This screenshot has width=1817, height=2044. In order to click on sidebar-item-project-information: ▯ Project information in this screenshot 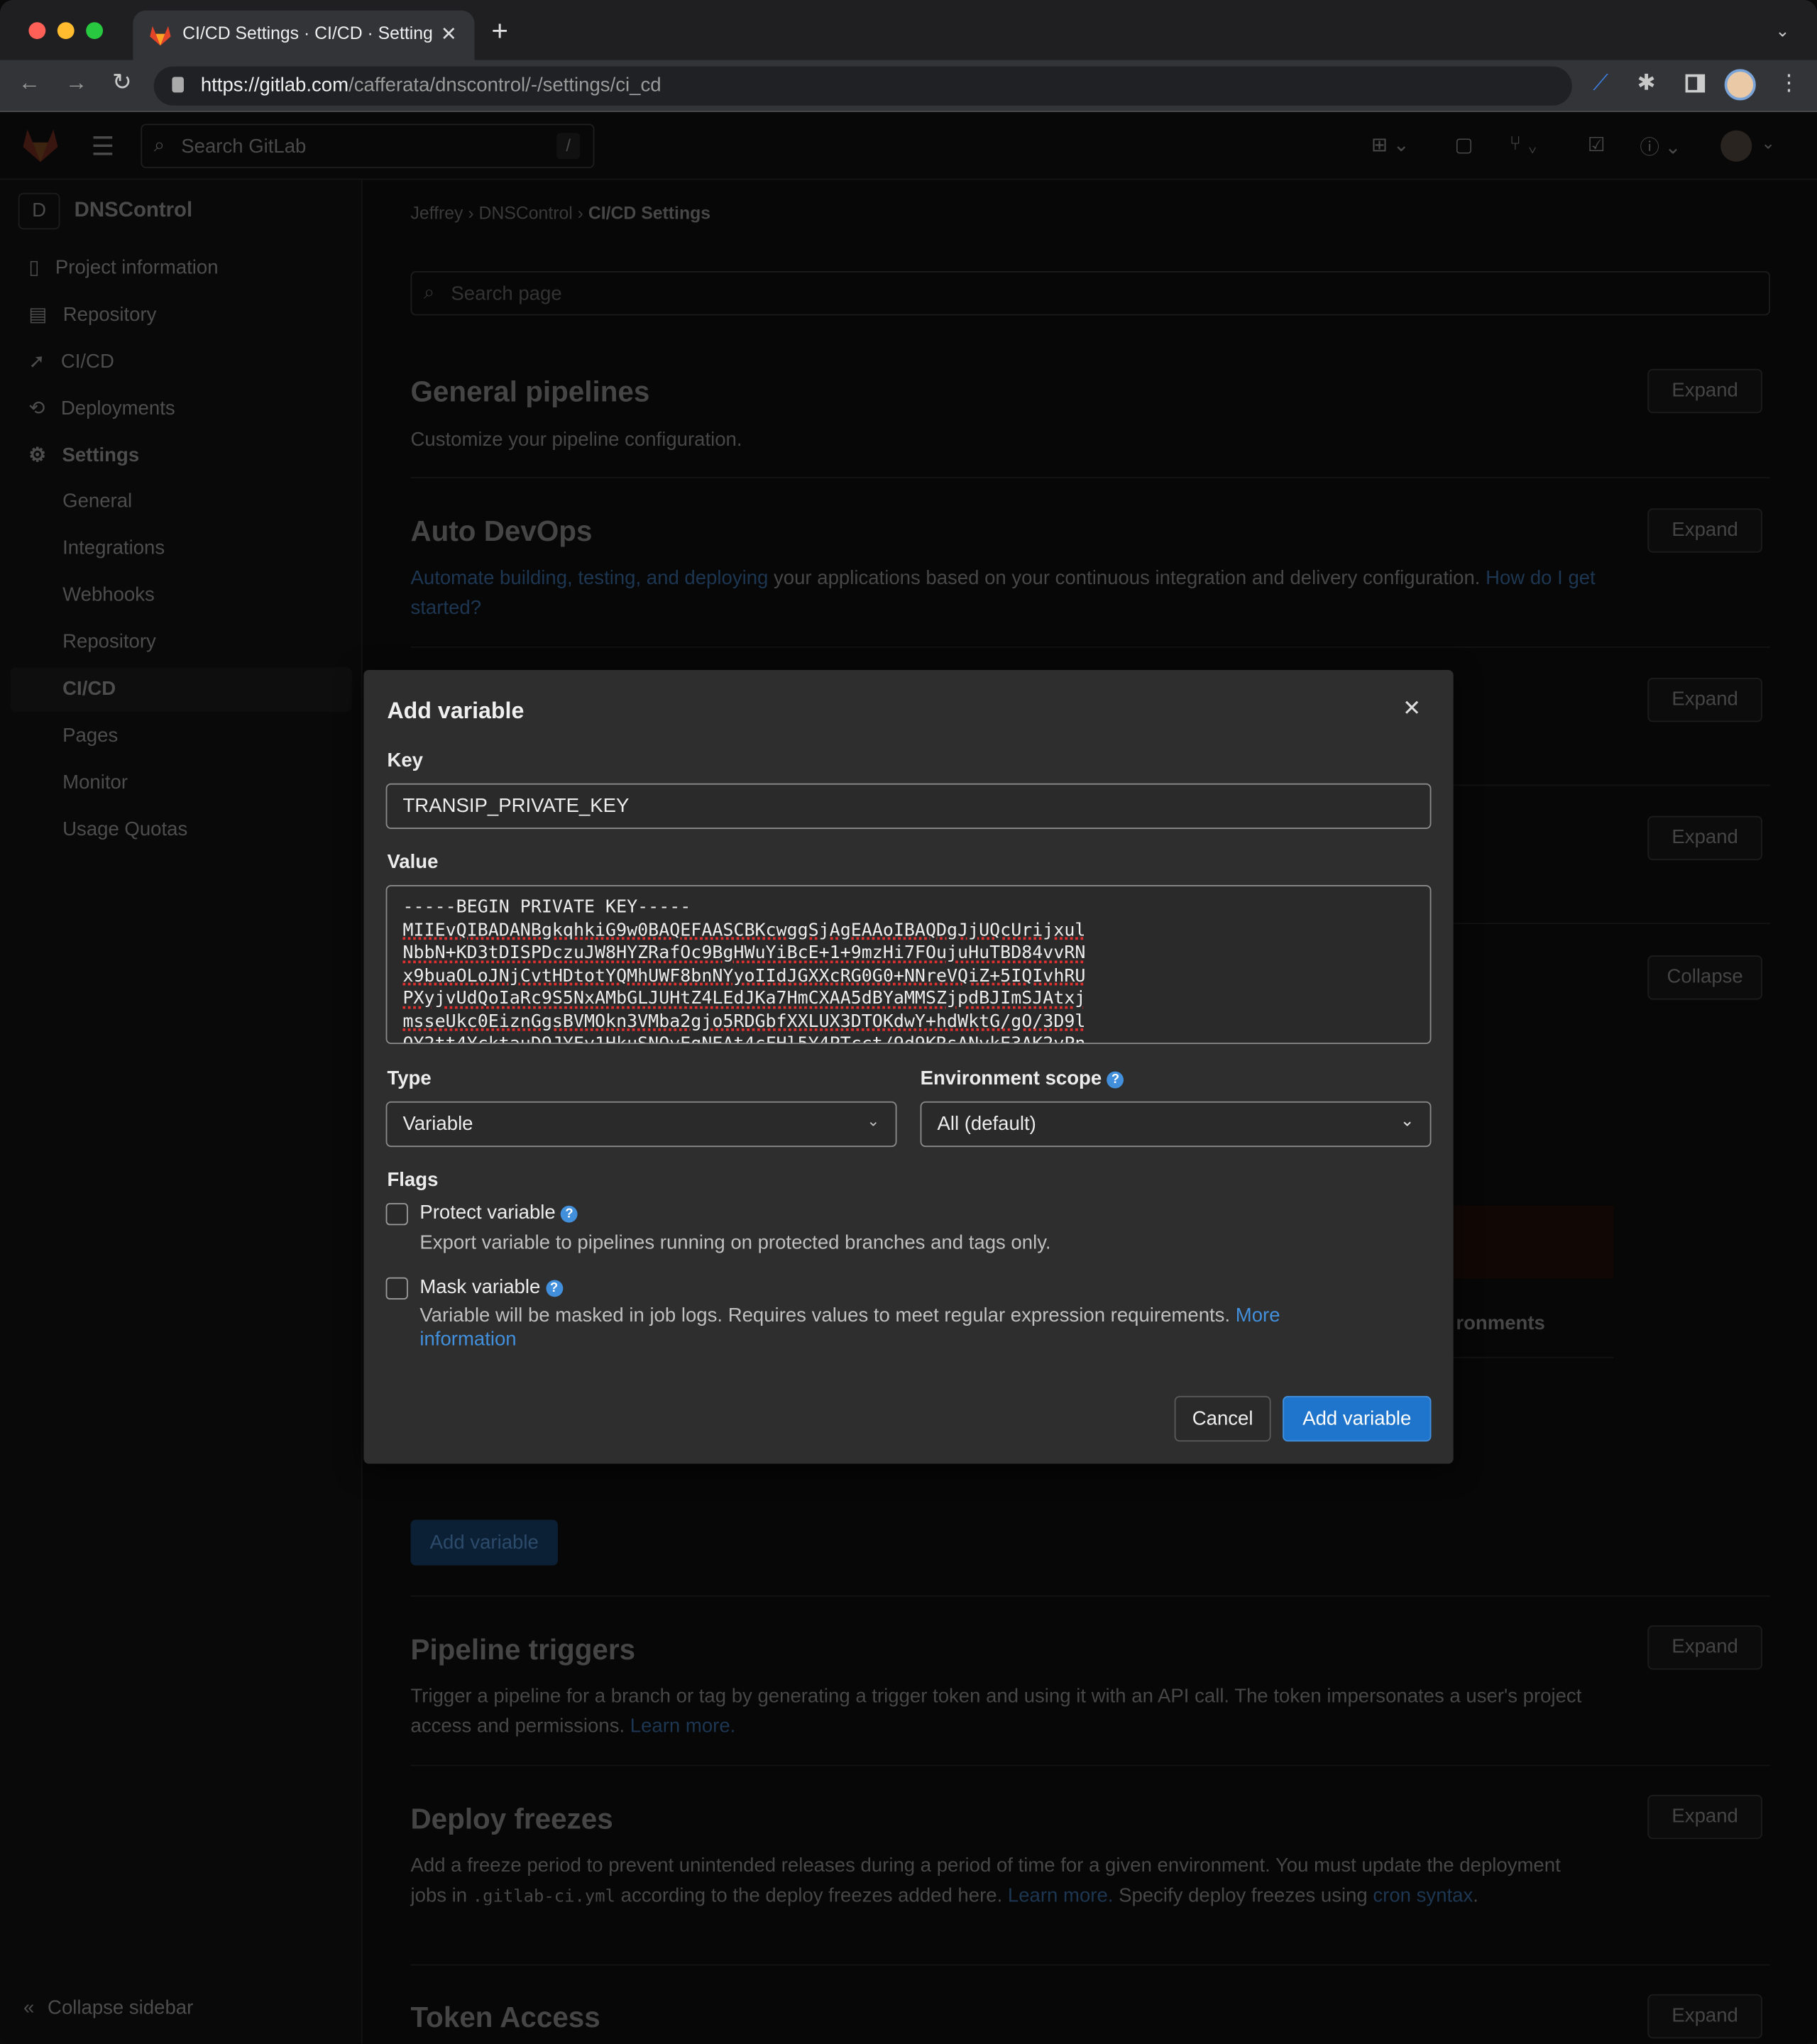, I will do `click(123, 267)`.